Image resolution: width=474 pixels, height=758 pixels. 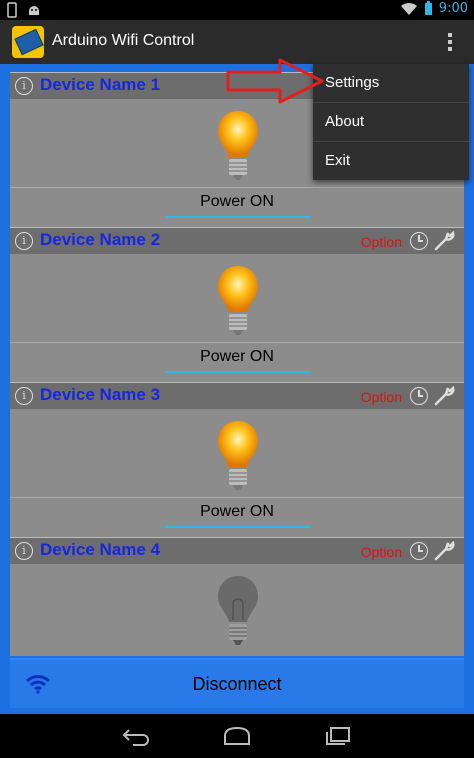 What do you see at coordinates (338, 736) in the screenshot?
I see `recents-icon` at bounding box center [338, 736].